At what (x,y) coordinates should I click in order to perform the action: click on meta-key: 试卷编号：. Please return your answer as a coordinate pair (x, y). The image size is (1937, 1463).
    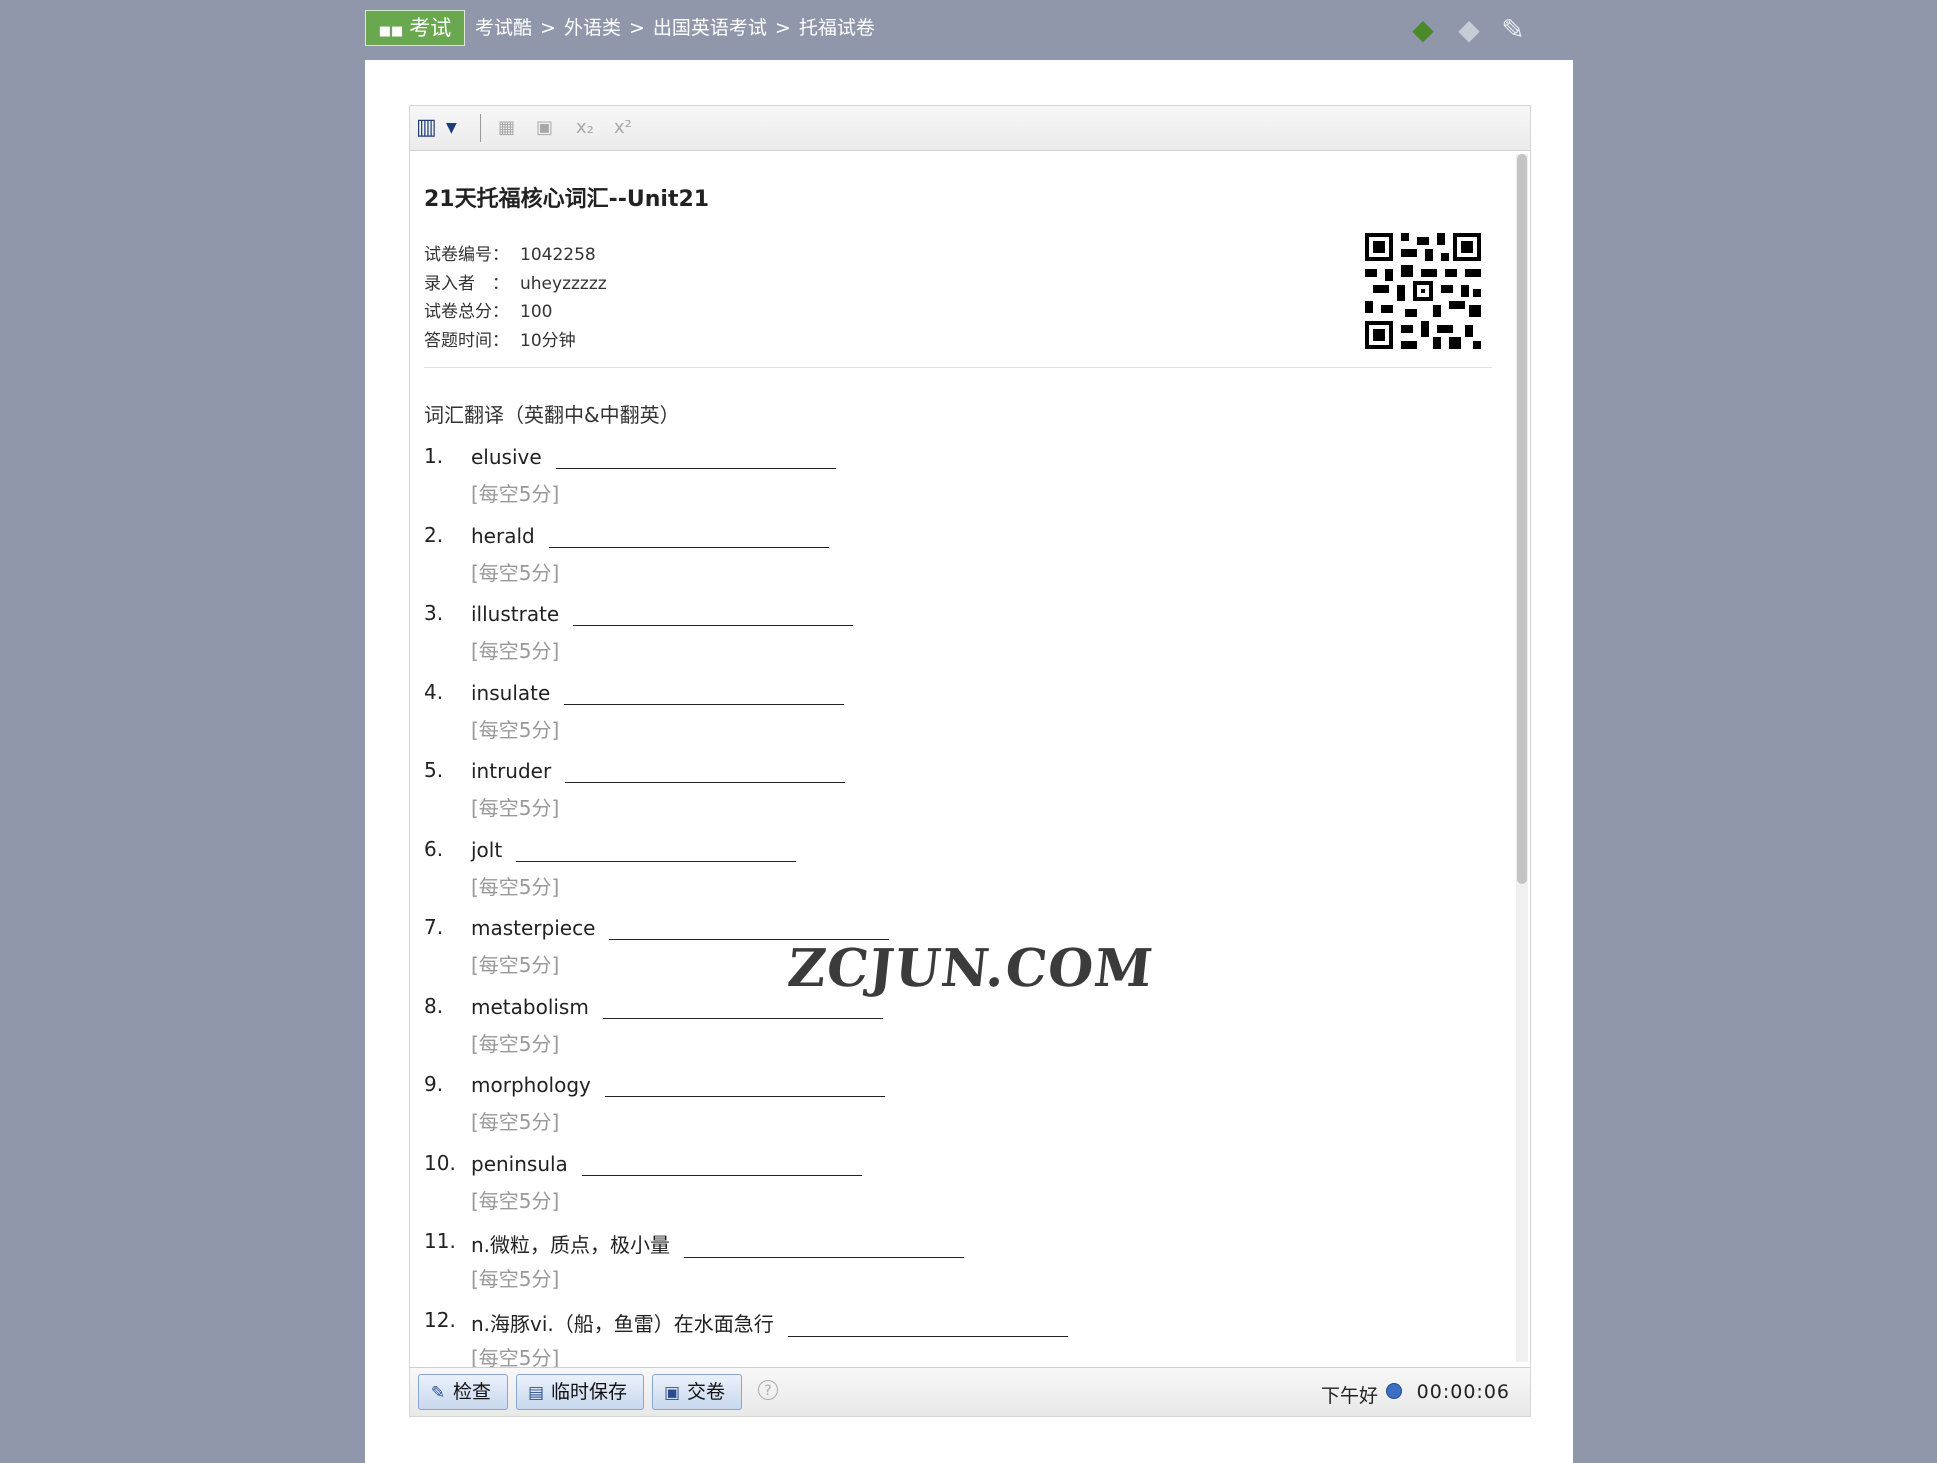
    Looking at the image, I should click on (466, 255).